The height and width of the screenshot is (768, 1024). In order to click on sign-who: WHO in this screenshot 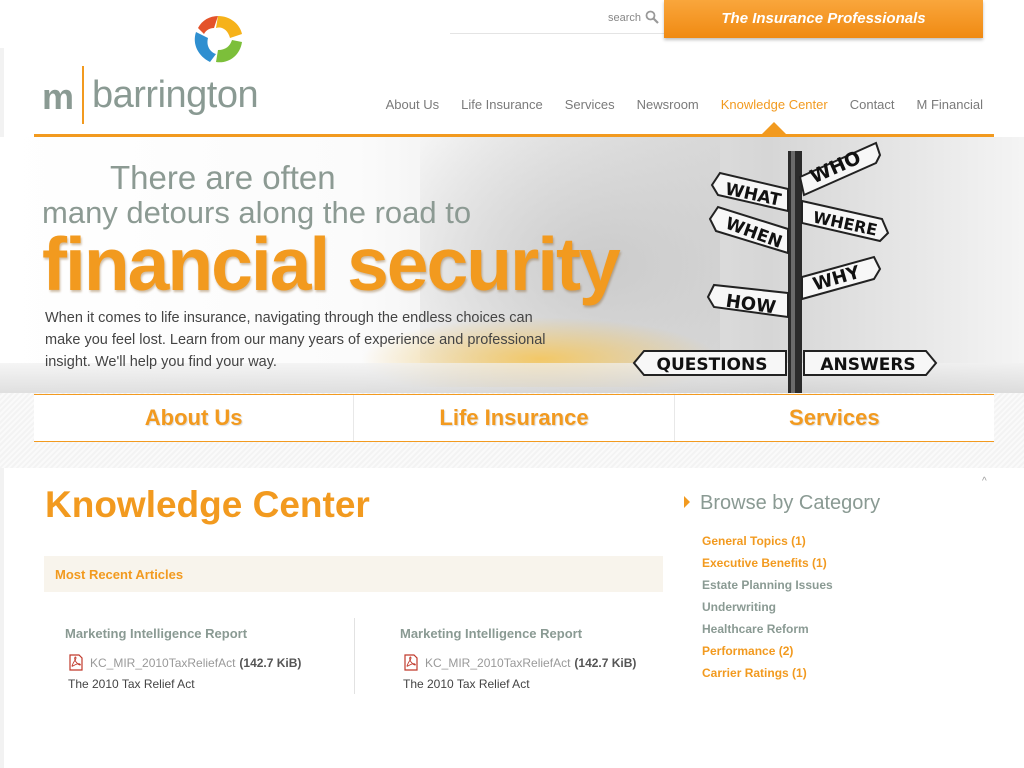, I will do `click(840, 169)`.